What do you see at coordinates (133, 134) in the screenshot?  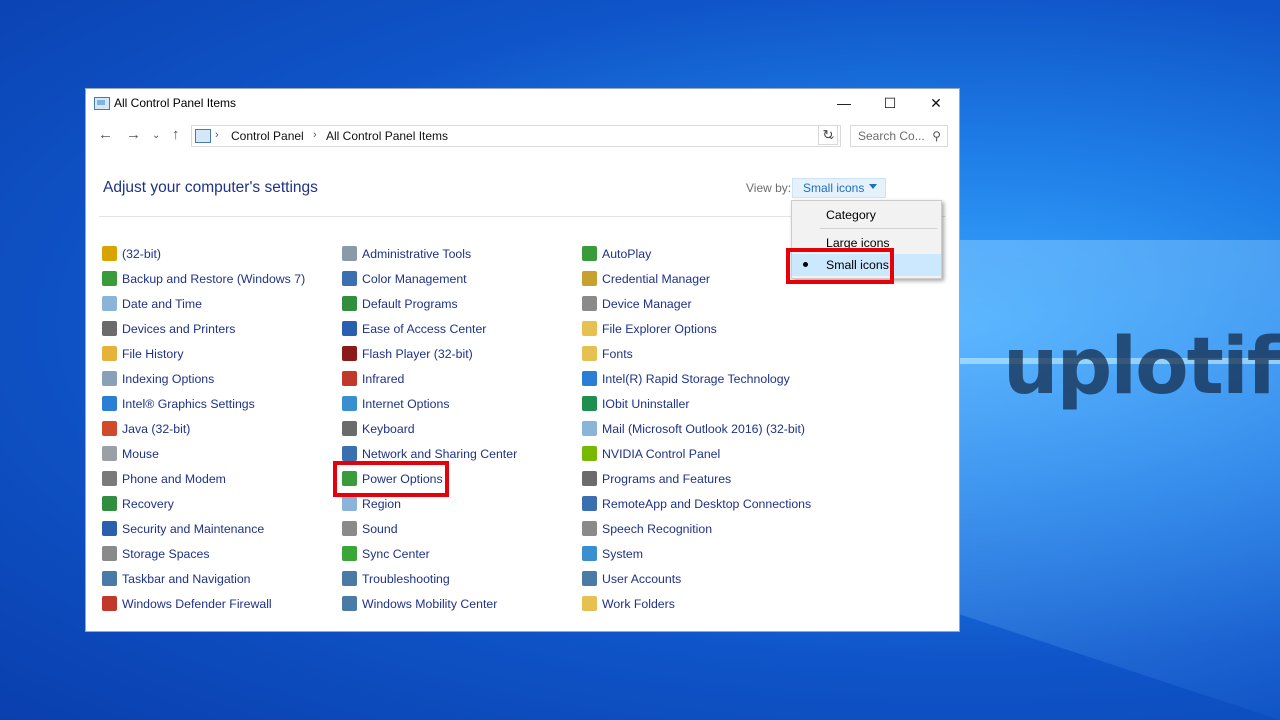 I see `forward-arrow-icon: →` at bounding box center [133, 134].